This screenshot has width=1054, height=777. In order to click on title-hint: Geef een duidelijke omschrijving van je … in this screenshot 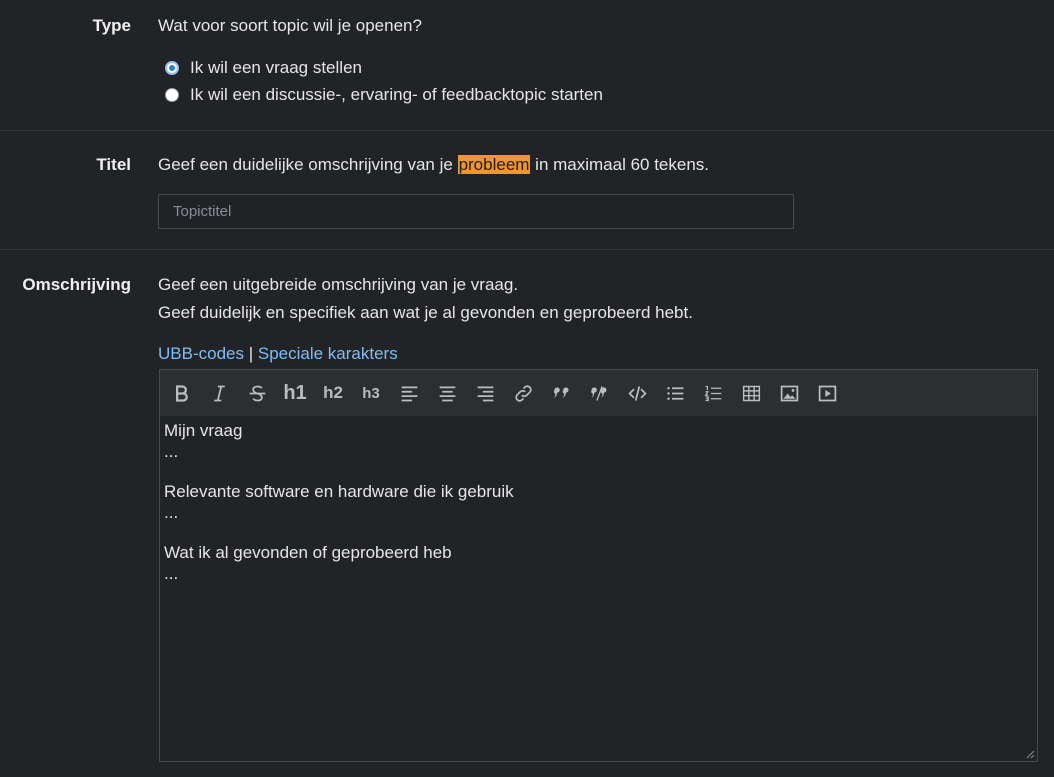, I will do `click(433, 165)`.